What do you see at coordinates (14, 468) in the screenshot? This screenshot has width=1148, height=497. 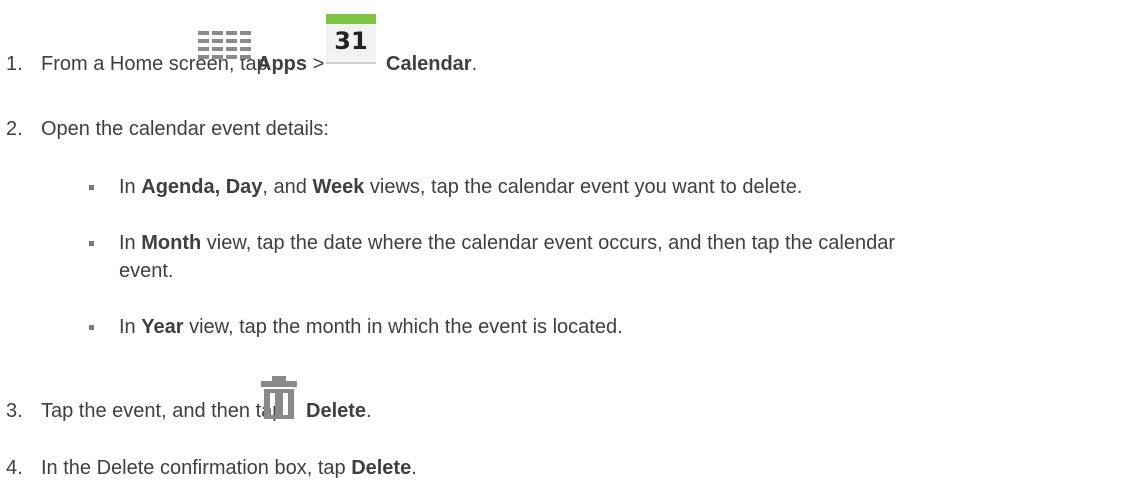 I see `step-number: 4.` at bounding box center [14, 468].